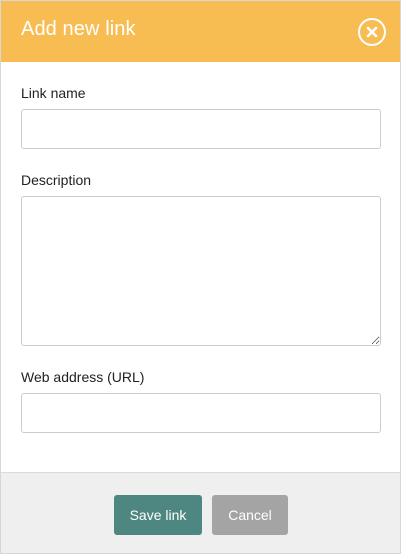  Describe the element at coordinates (200, 31) in the screenshot. I see `dialog-header: Add new link` at that location.